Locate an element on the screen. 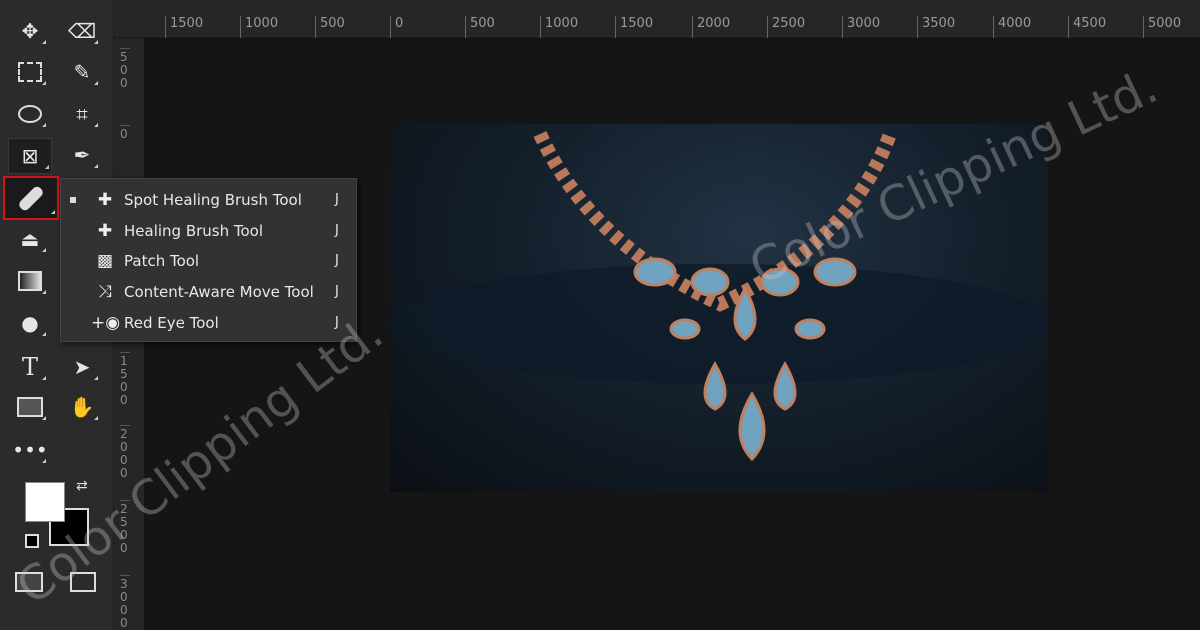 The image size is (1200, 630). quick-selection-icon: ✎ is located at coordinates (82, 72).